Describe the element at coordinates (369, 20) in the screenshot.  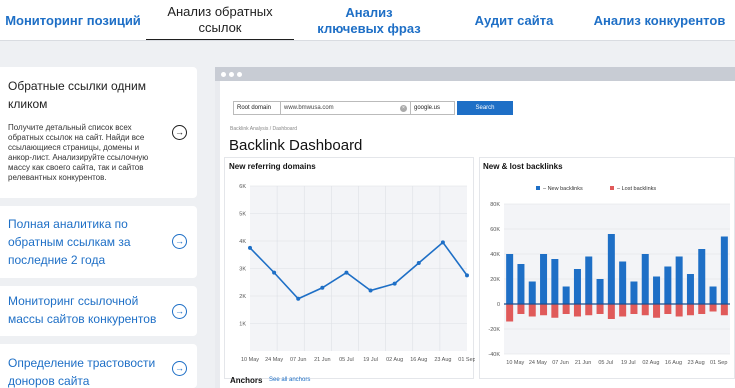
I see `tab-keyword-analysis: Анализ ключевых фраз` at that location.